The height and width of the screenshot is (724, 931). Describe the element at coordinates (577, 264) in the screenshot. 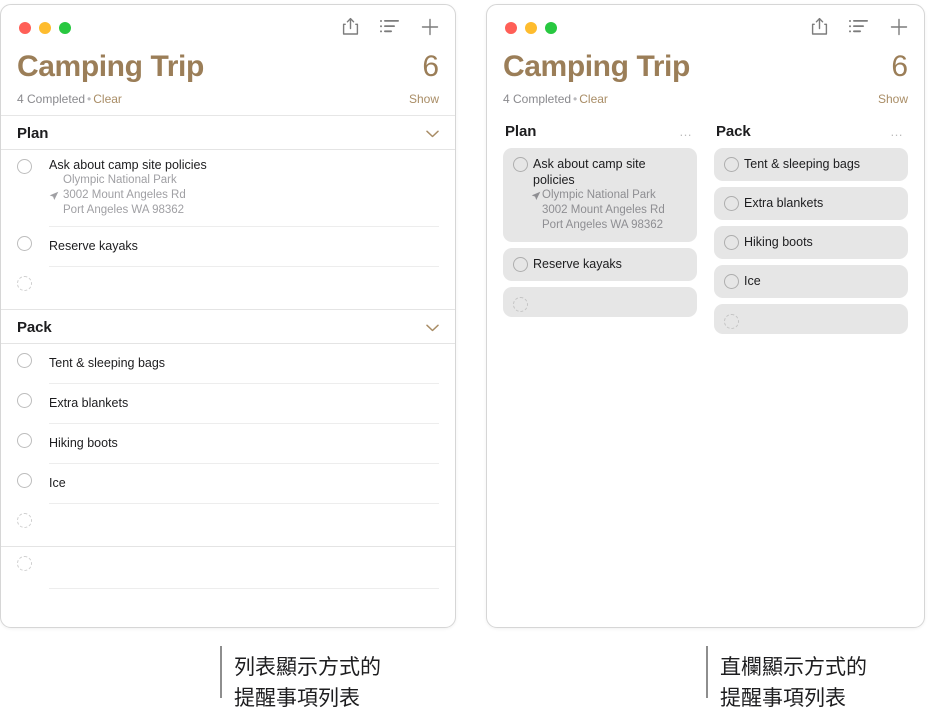

I see `reminder-card-title: Reserve kayaks` at that location.